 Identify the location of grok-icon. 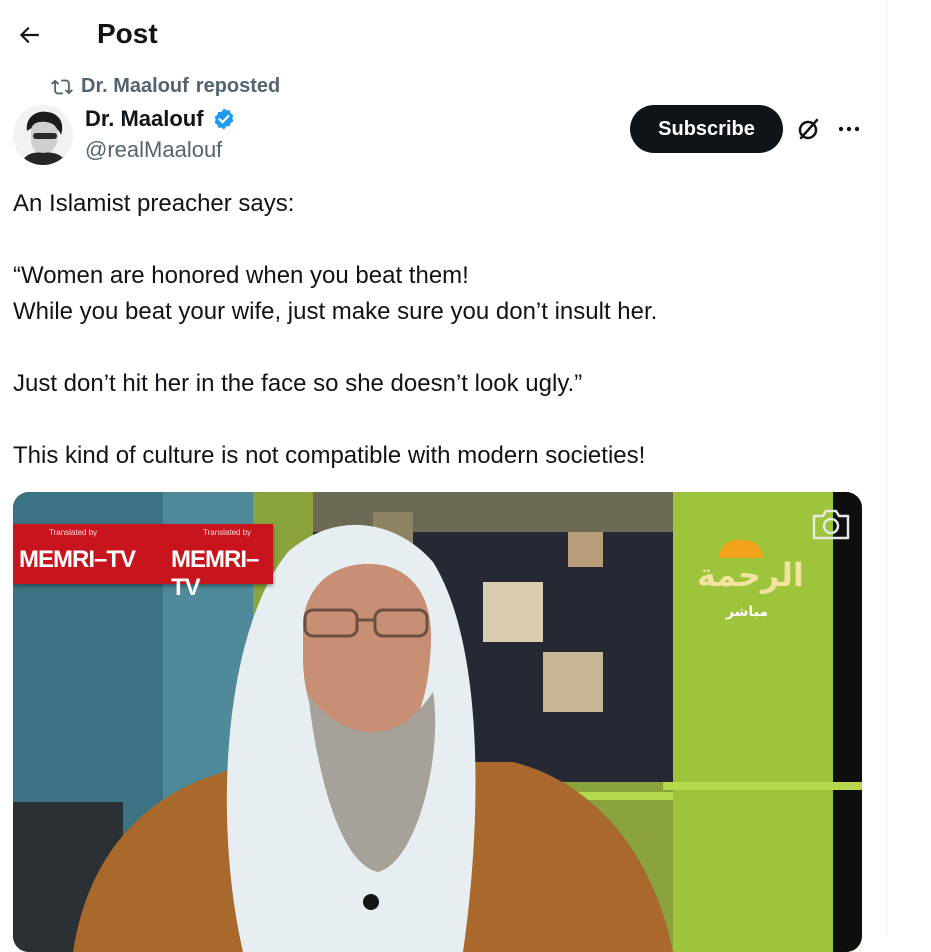
(808, 129).